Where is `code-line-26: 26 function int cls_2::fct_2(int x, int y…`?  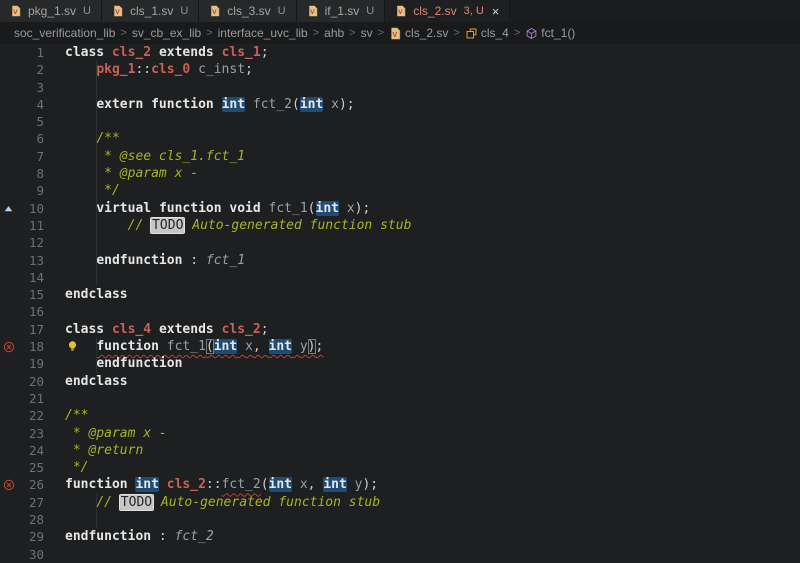
code-line-26: 26 function int cls_2::fct_2(int x, int y… is located at coordinates (400, 484).